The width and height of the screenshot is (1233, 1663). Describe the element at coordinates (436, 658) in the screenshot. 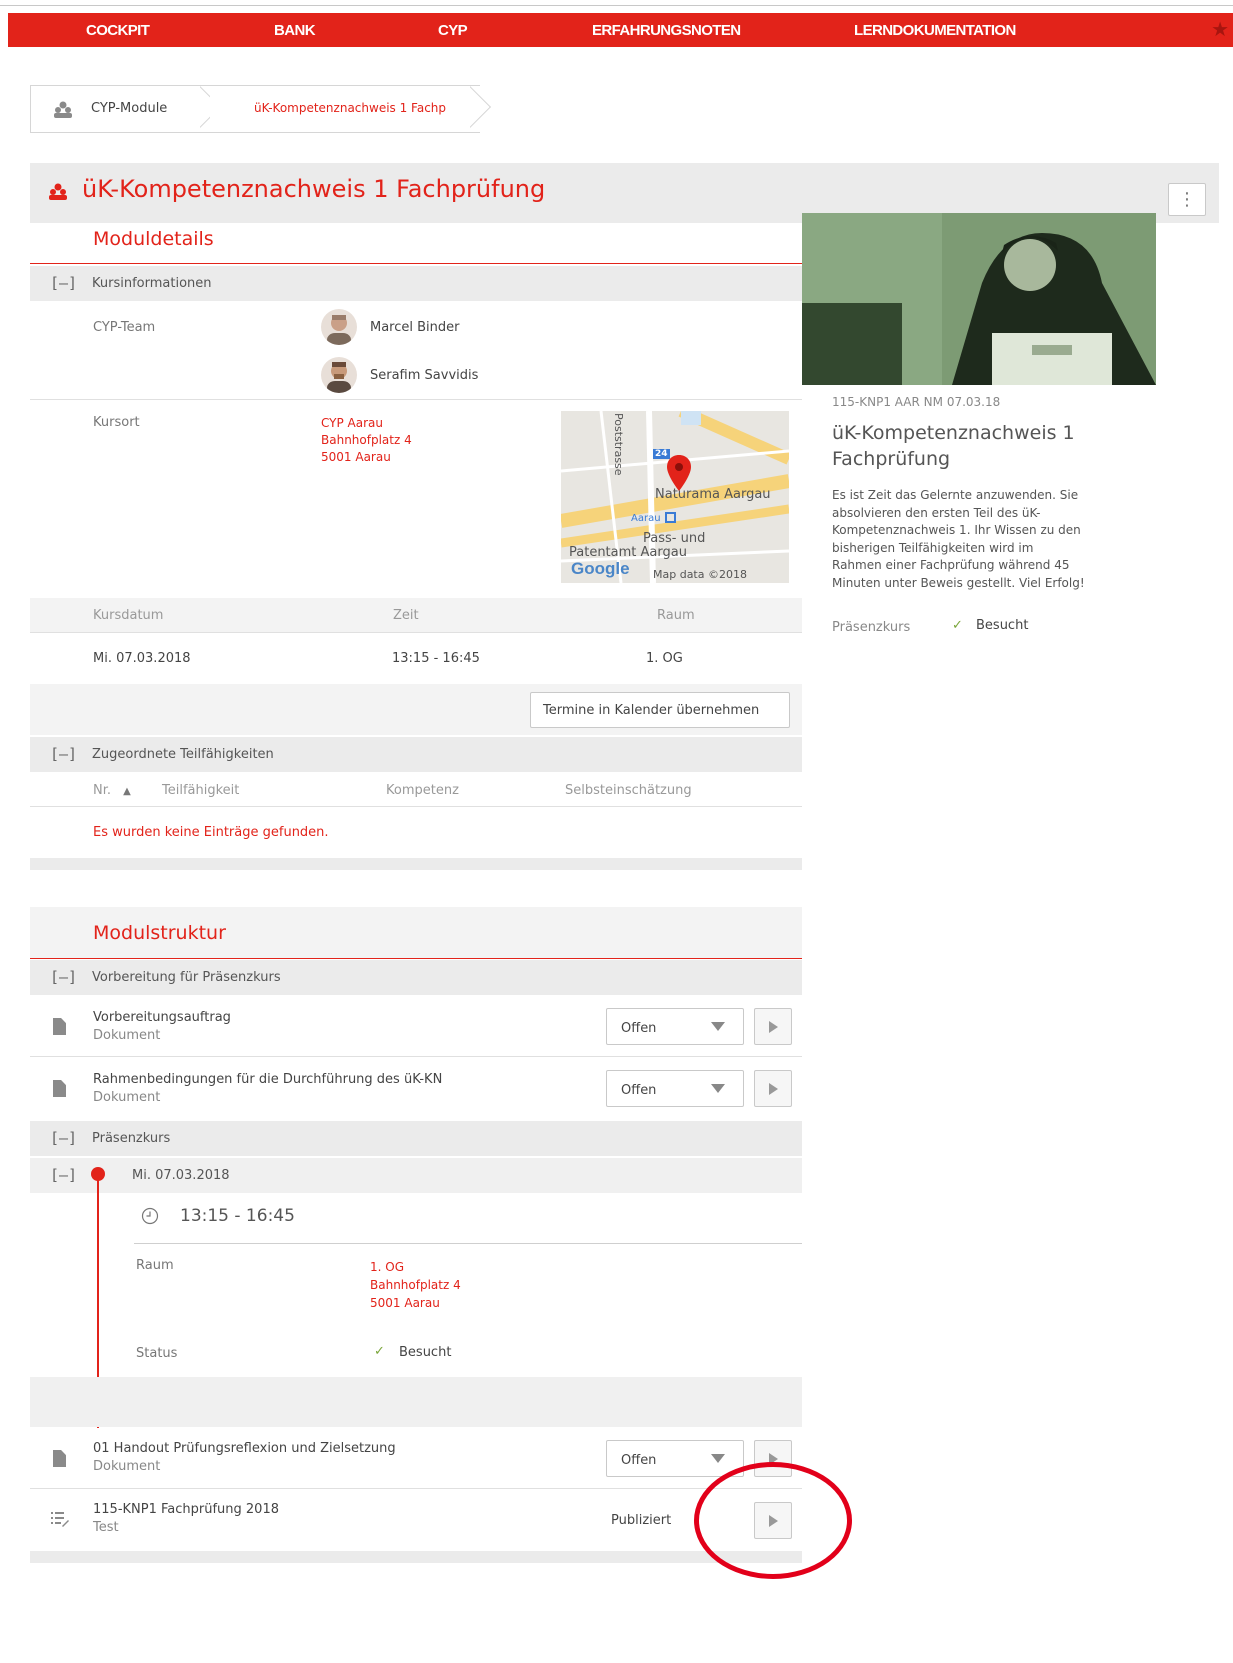

I see `table-cell: 13:15 - 16:45` at that location.